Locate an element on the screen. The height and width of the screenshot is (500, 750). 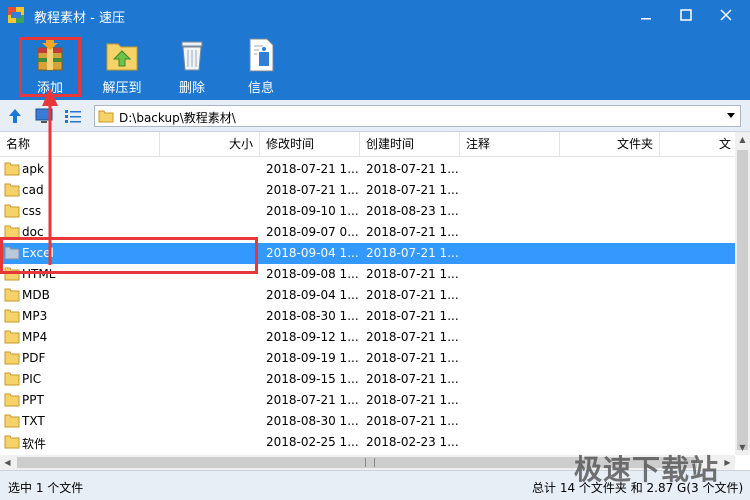
maximize-button is located at coordinates (686, 15).